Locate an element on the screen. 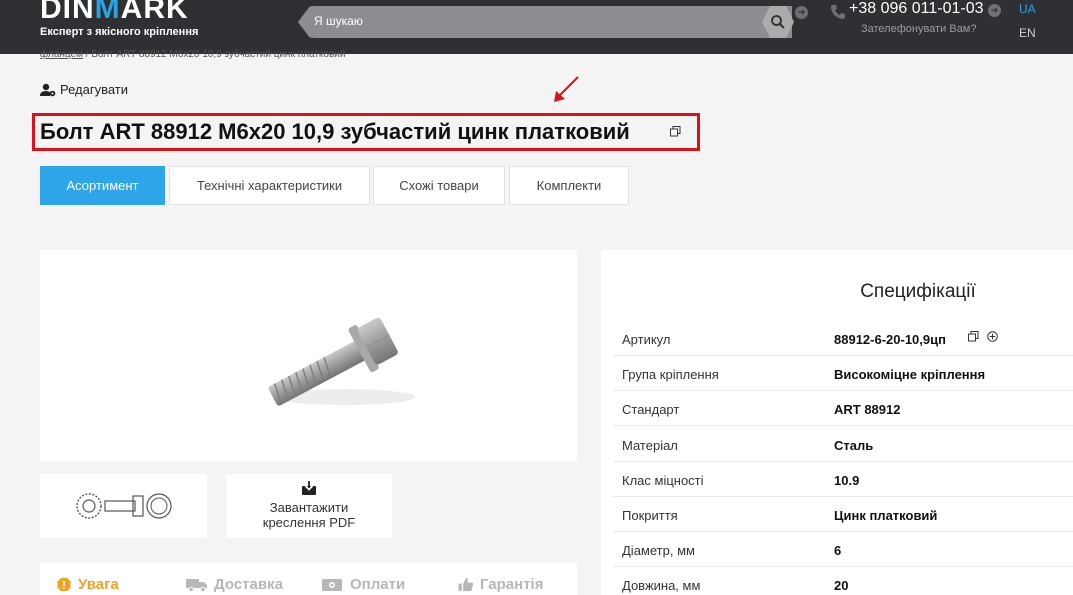 This screenshot has width=1073, height=595. pdf-label-line1: Завантажити is located at coordinates (309, 507).